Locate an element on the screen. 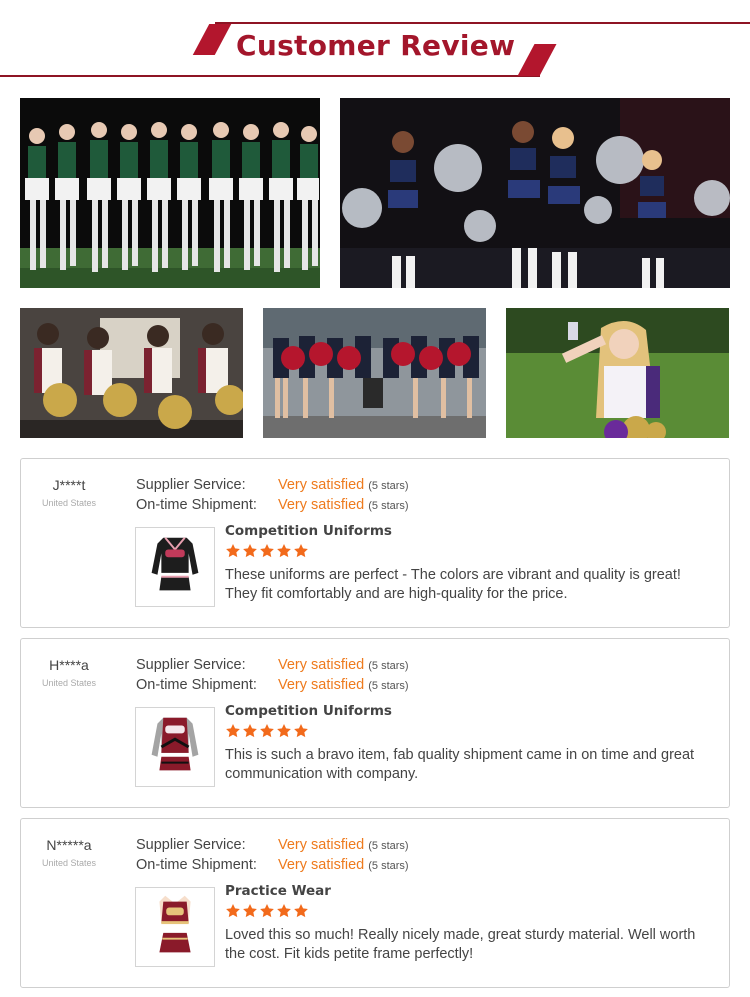 The height and width of the screenshot is (997, 750). uniform-sheer-sleeve-image is located at coordinates (175, 747).